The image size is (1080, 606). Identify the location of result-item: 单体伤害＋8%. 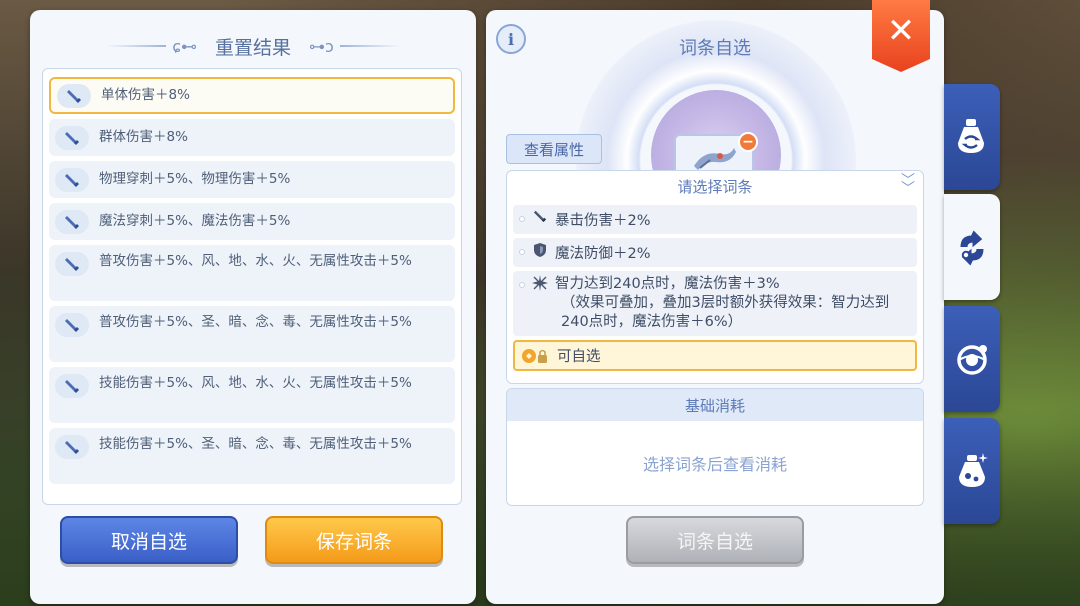
(252, 95).